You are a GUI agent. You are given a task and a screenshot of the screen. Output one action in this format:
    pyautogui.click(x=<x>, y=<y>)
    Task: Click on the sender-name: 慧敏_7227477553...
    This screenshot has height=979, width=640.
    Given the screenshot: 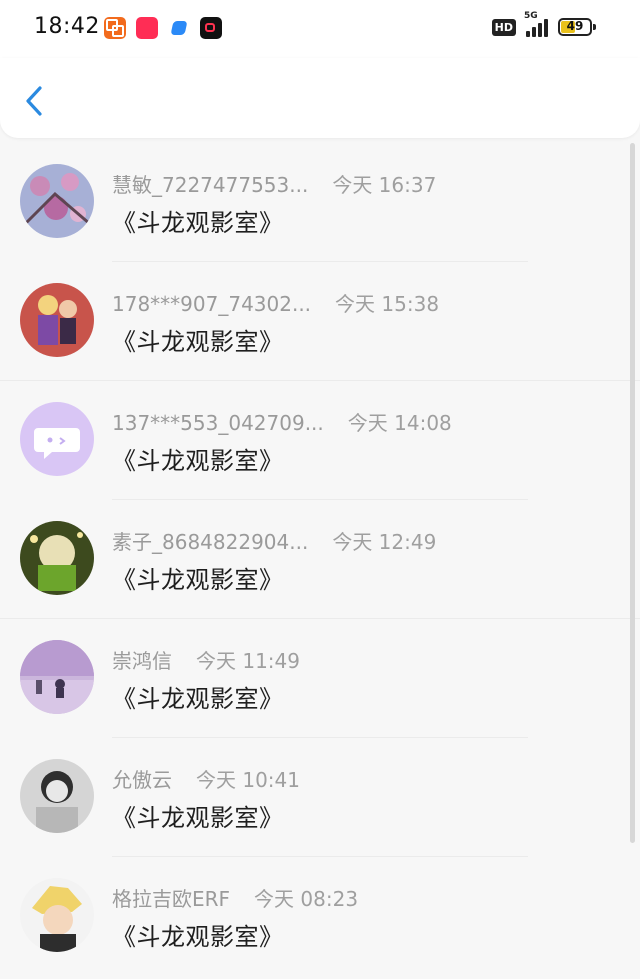 What is the action you would take?
    pyautogui.click(x=210, y=185)
    